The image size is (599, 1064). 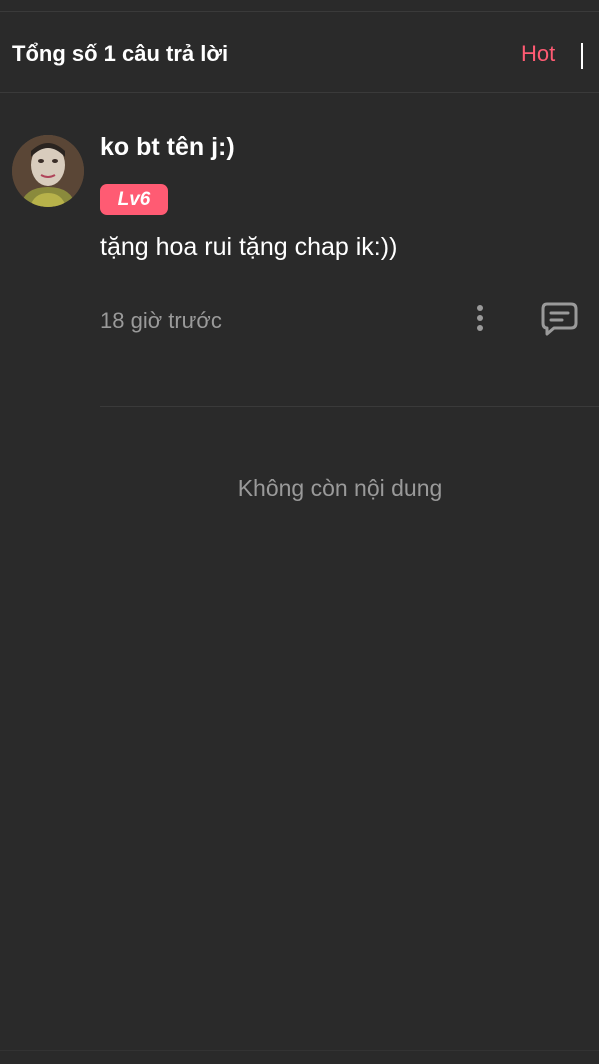 I want to click on comment-username: ko bt tên j:), so click(x=167, y=147).